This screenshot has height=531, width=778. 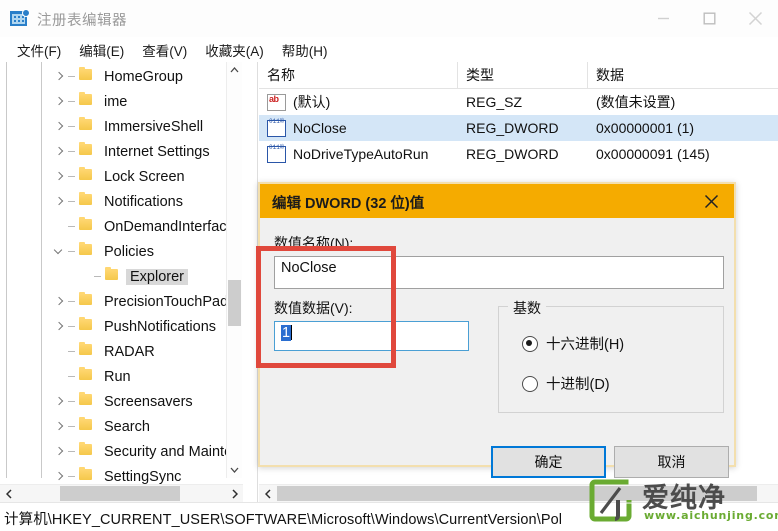 What do you see at coordinates (530, 343) in the screenshot?
I see `radio-selected-icon` at bounding box center [530, 343].